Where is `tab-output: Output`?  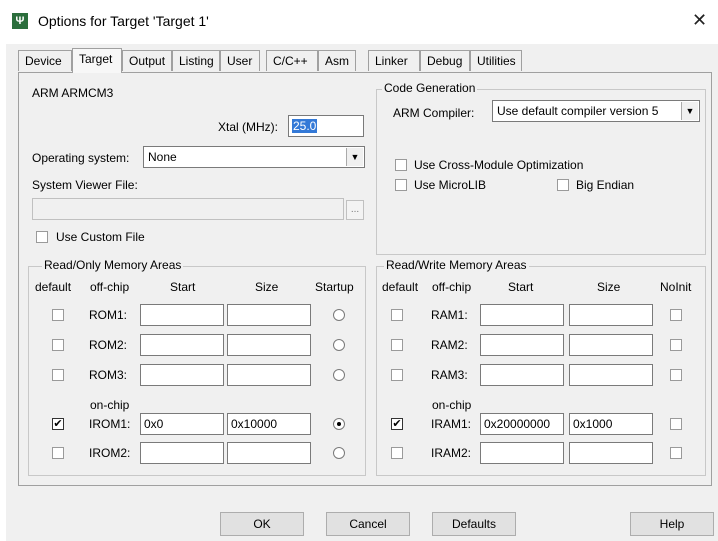 tab-output: Output is located at coordinates (147, 60).